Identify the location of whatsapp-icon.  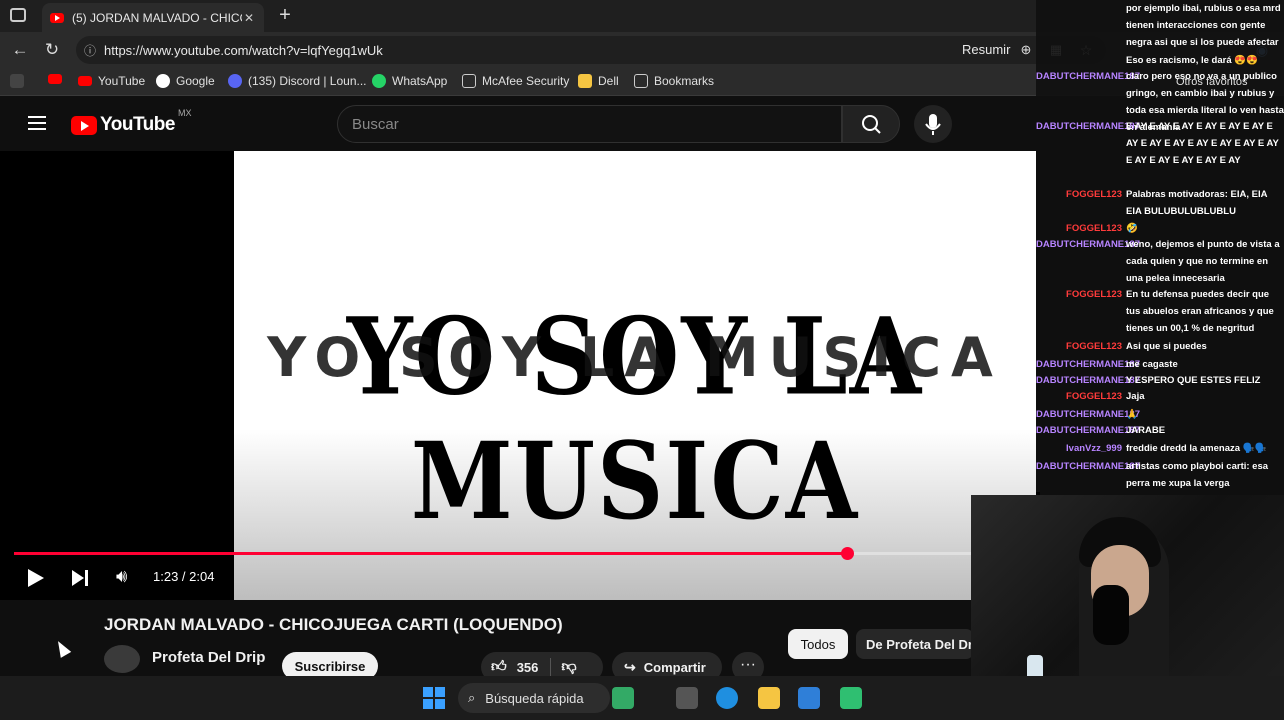
(379, 81).